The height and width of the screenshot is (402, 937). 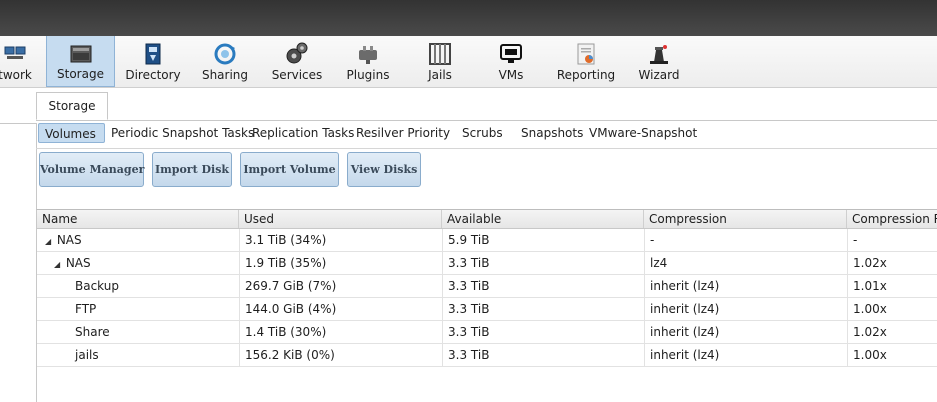 What do you see at coordinates (340, 286) in the screenshot?
I see `row-used: 269.7 GiB (7%)` at bounding box center [340, 286].